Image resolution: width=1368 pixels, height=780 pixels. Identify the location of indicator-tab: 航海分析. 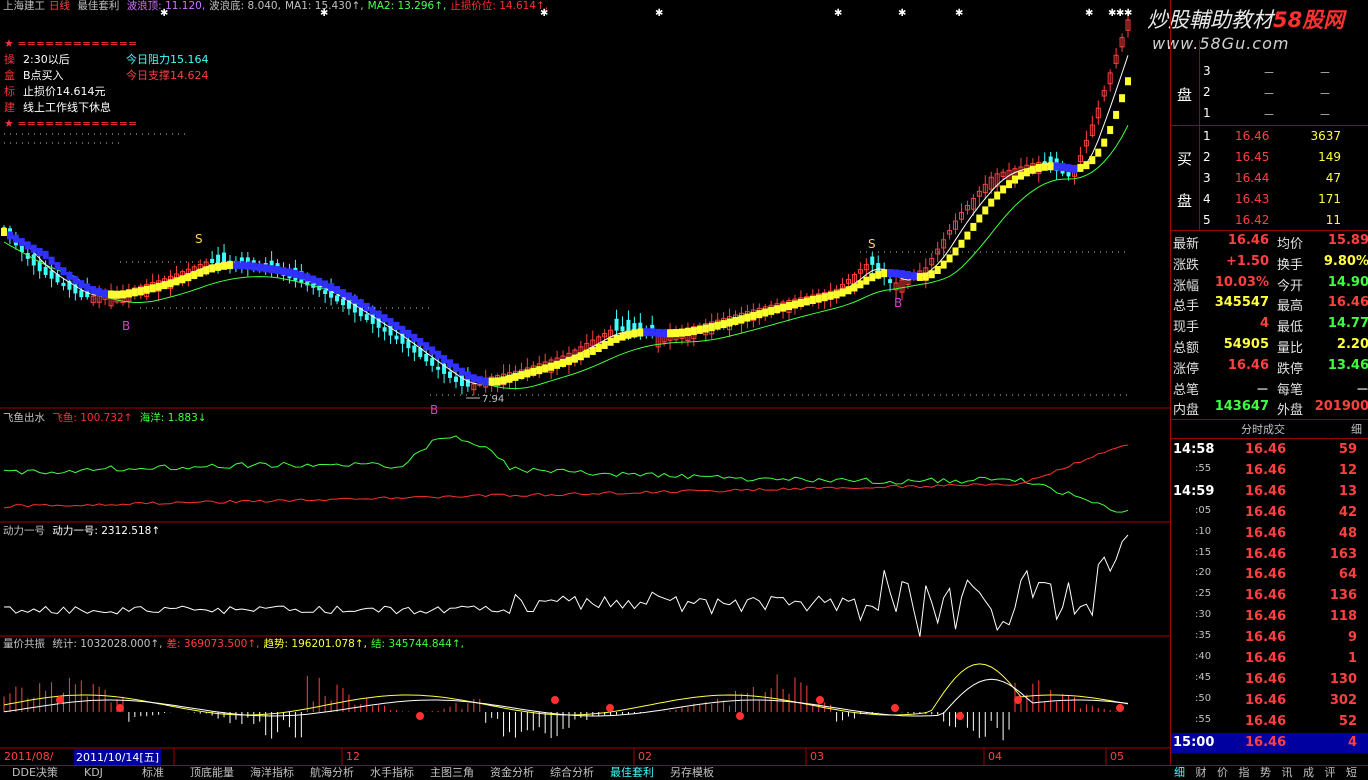
(332, 773).